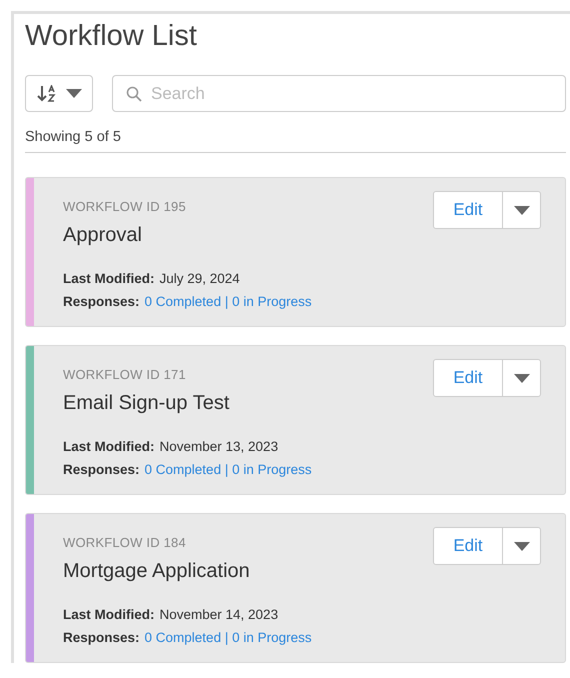 The width and height of the screenshot is (570, 678). What do you see at coordinates (59, 93) in the screenshot?
I see `sort-button` at bounding box center [59, 93].